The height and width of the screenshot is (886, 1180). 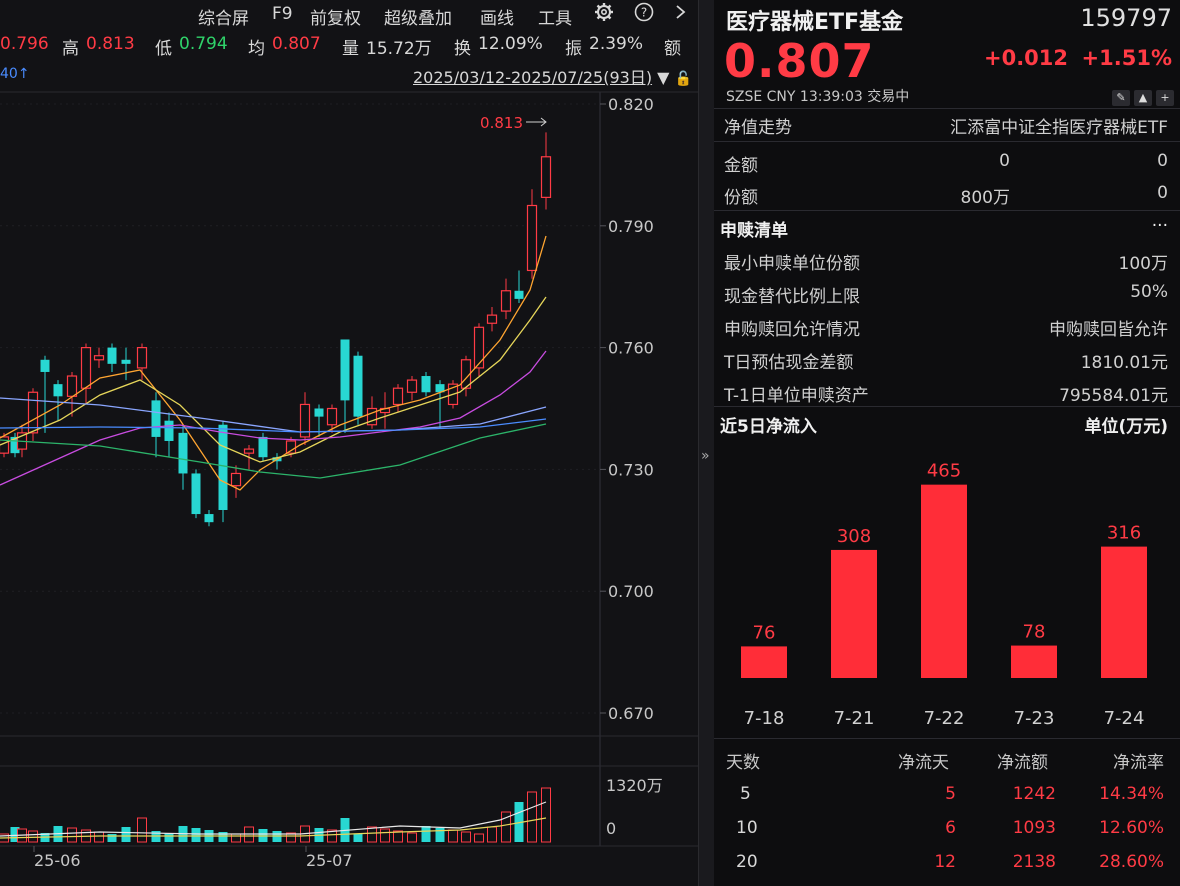 I want to click on creation-row: T日预估现金差额1810.01元, so click(x=947, y=360).